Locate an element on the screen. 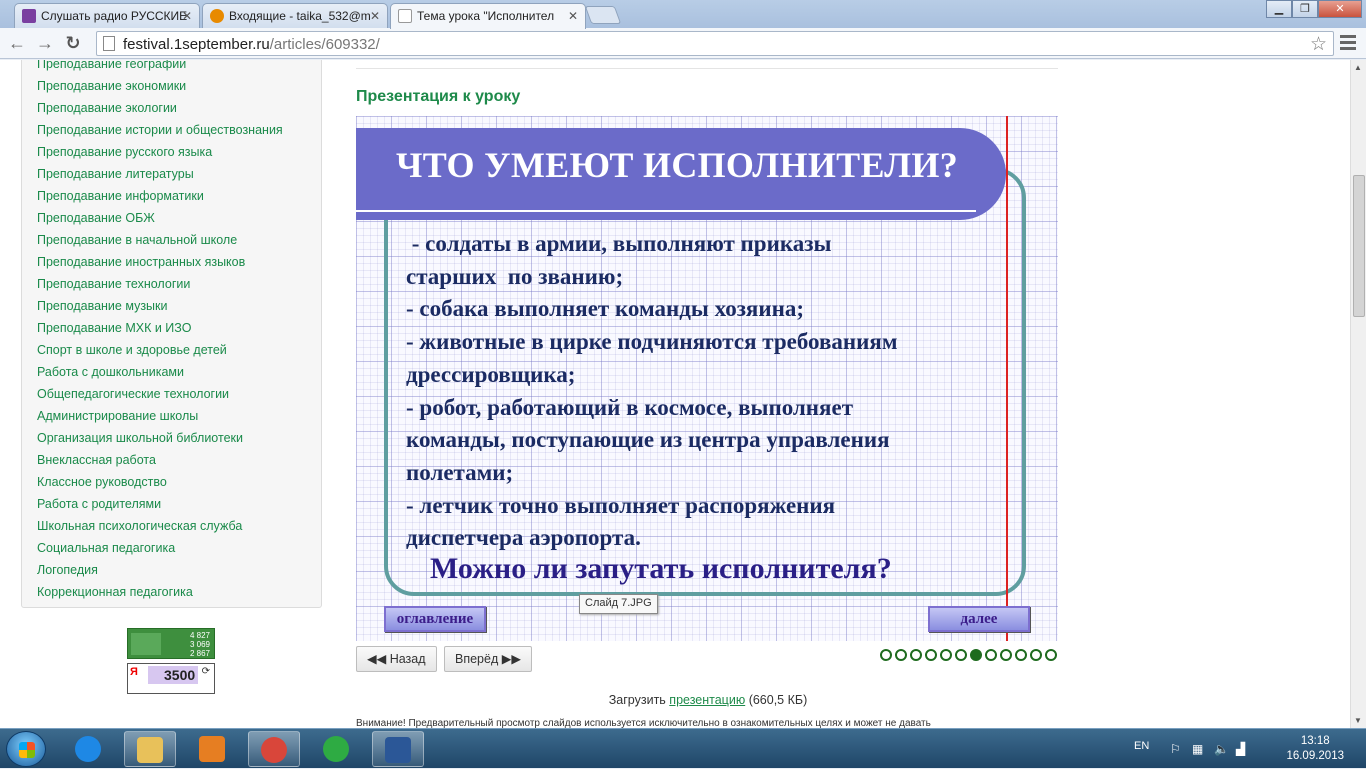 This screenshot has height=769, width=1366. slide-line: диспетчера аэропорта. is located at coordinates (523, 538).